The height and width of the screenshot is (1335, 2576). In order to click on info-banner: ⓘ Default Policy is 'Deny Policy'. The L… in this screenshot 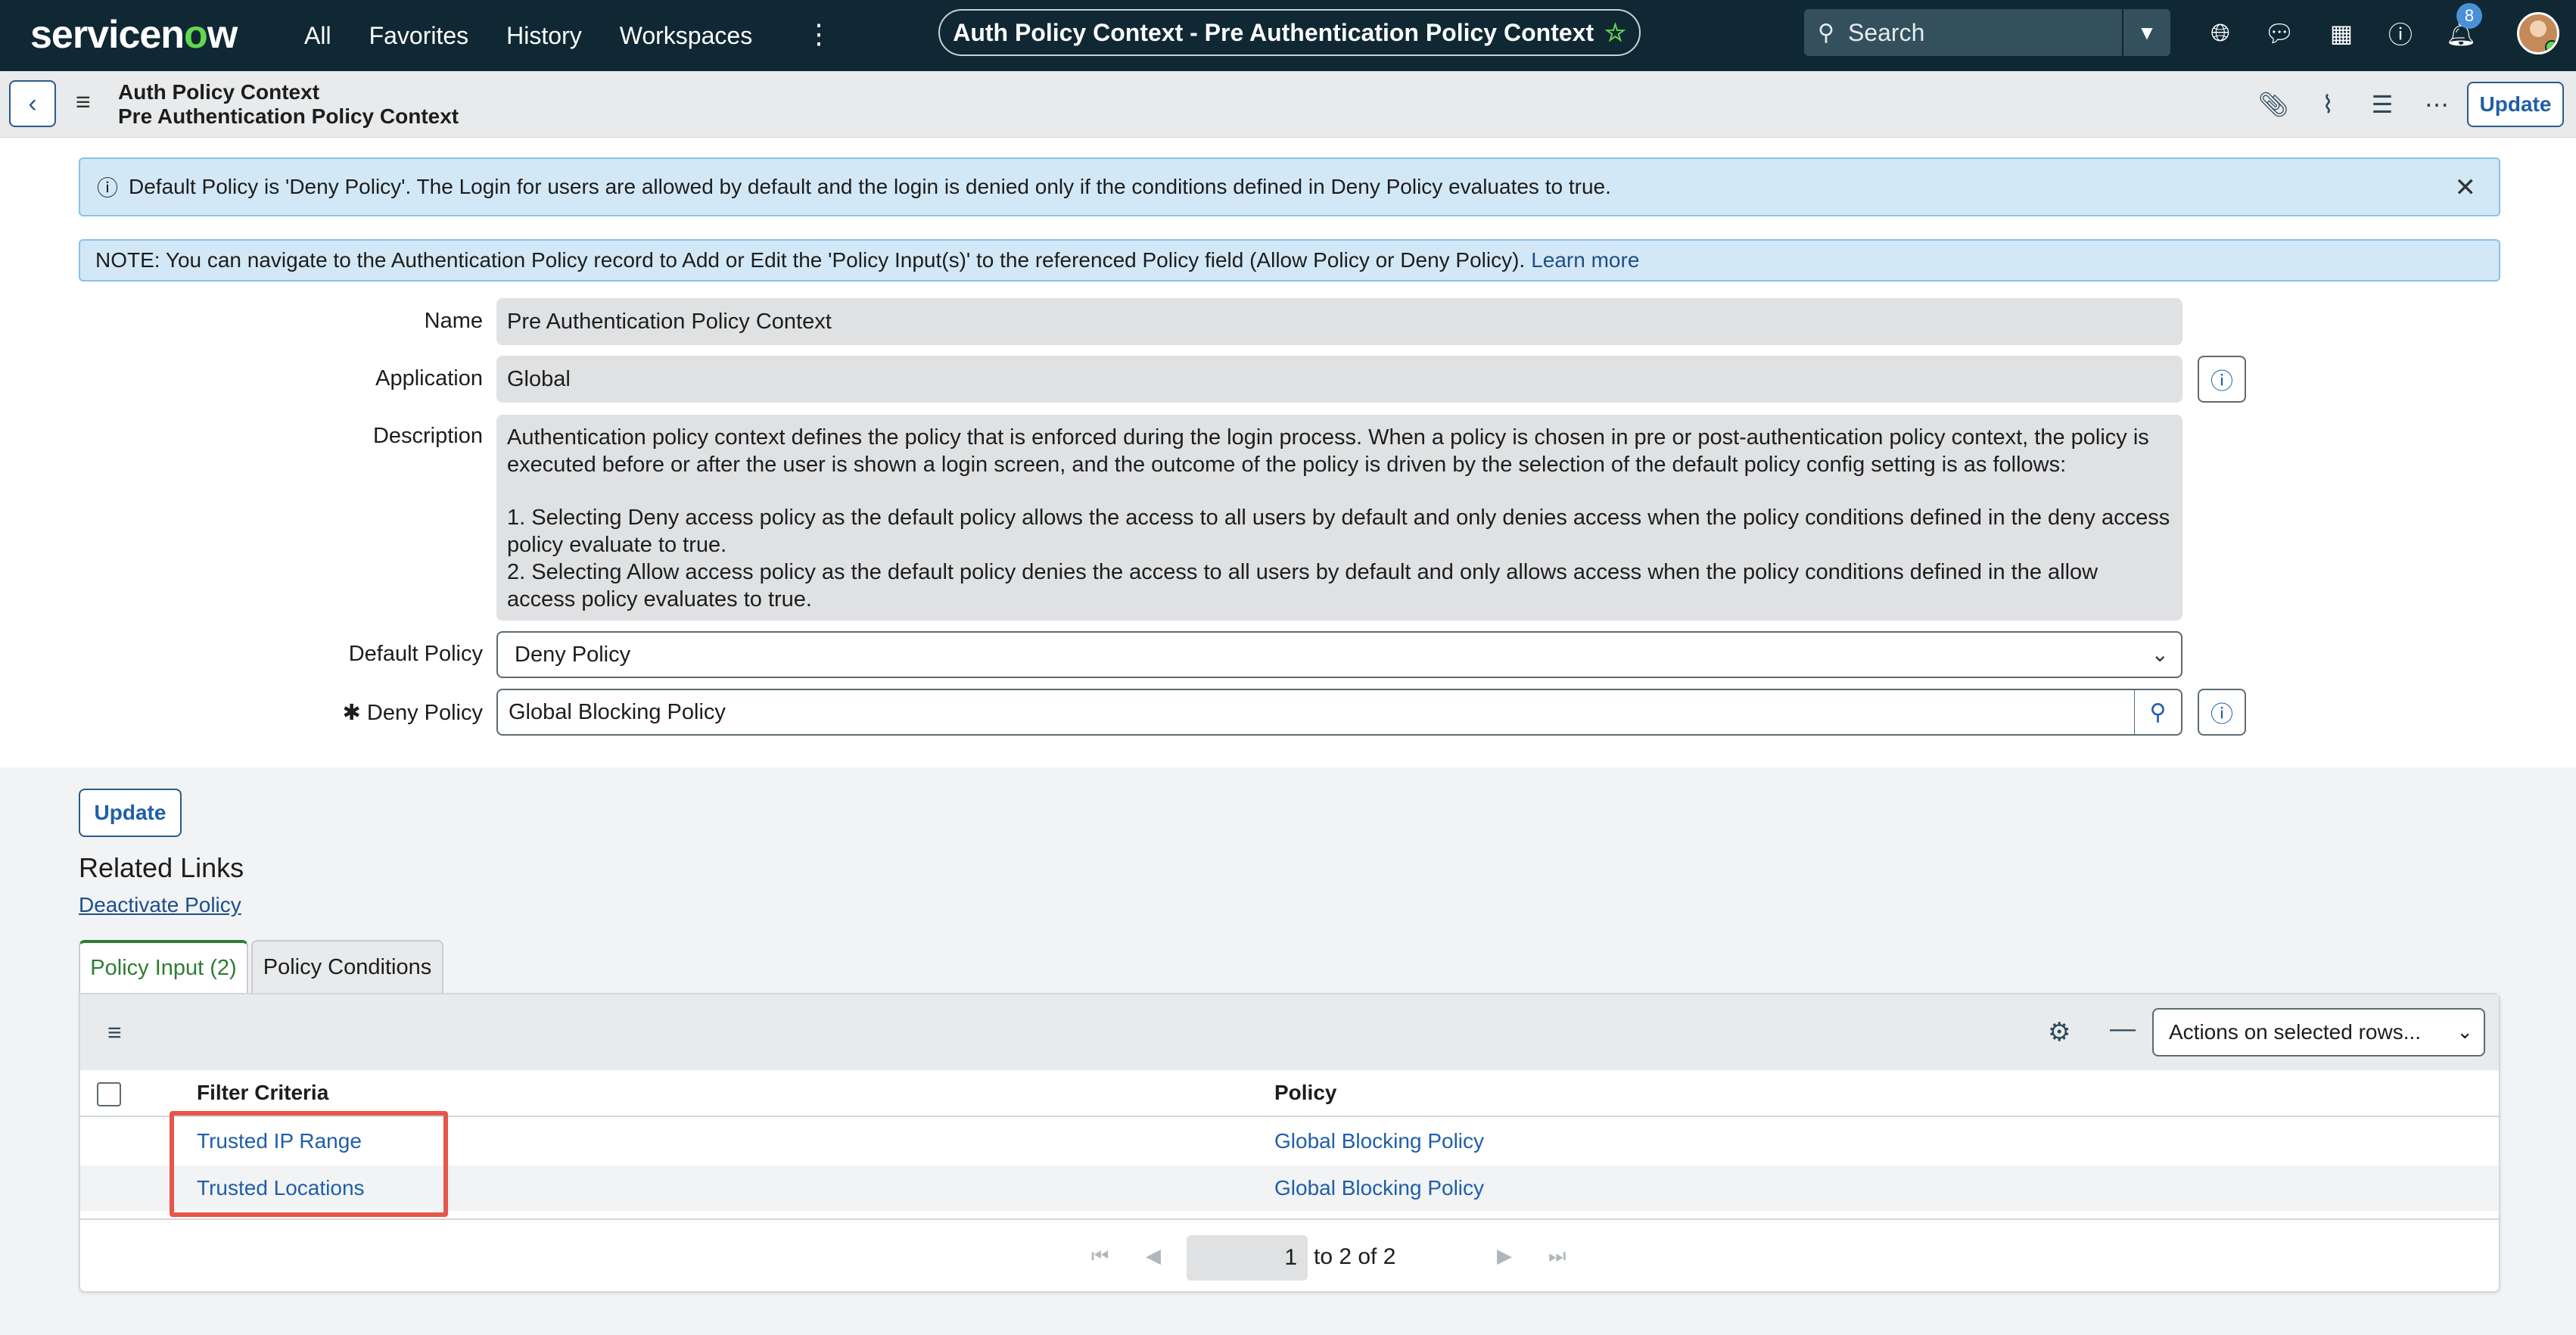, I will do `click(1289, 186)`.